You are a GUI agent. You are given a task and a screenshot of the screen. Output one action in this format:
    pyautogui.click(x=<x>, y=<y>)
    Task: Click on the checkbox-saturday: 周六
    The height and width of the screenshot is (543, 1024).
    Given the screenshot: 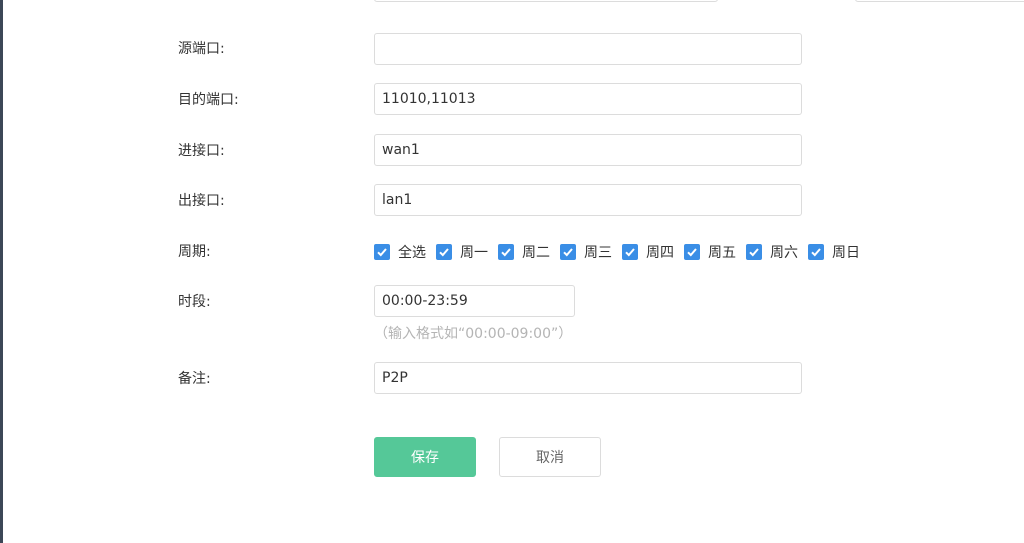 What is the action you would take?
    pyautogui.click(x=772, y=252)
    